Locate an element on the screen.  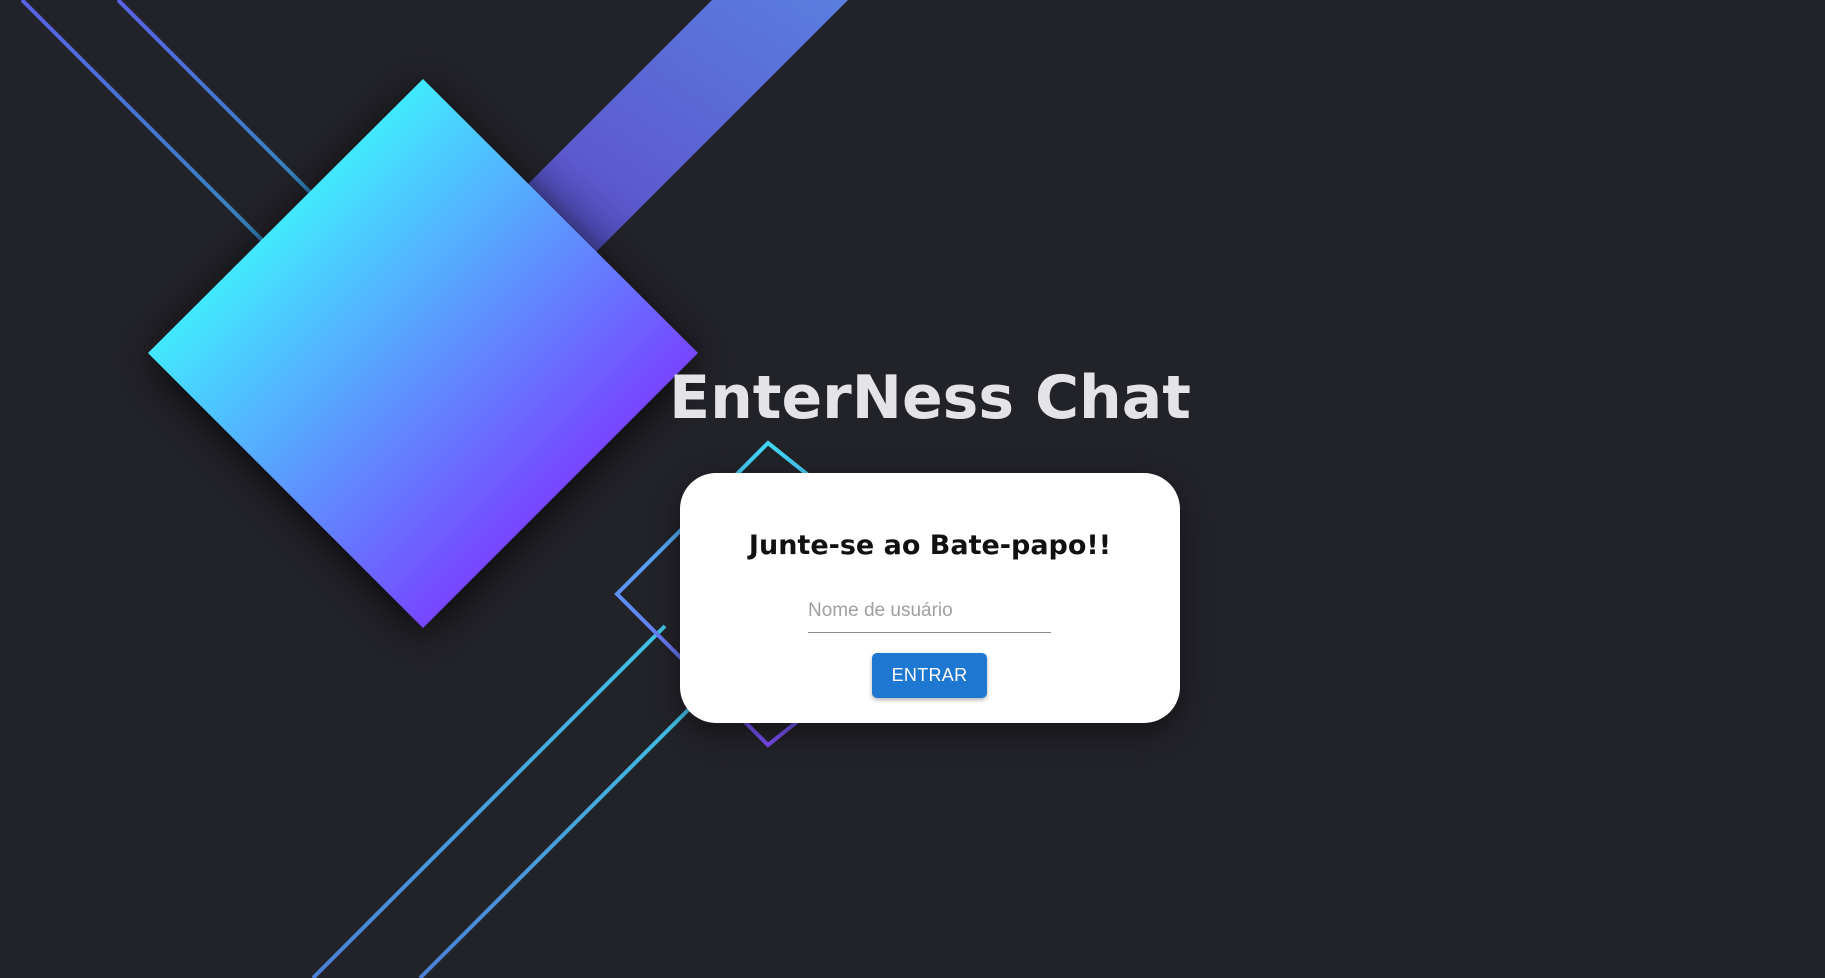
username-input is located at coordinates (929, 611).